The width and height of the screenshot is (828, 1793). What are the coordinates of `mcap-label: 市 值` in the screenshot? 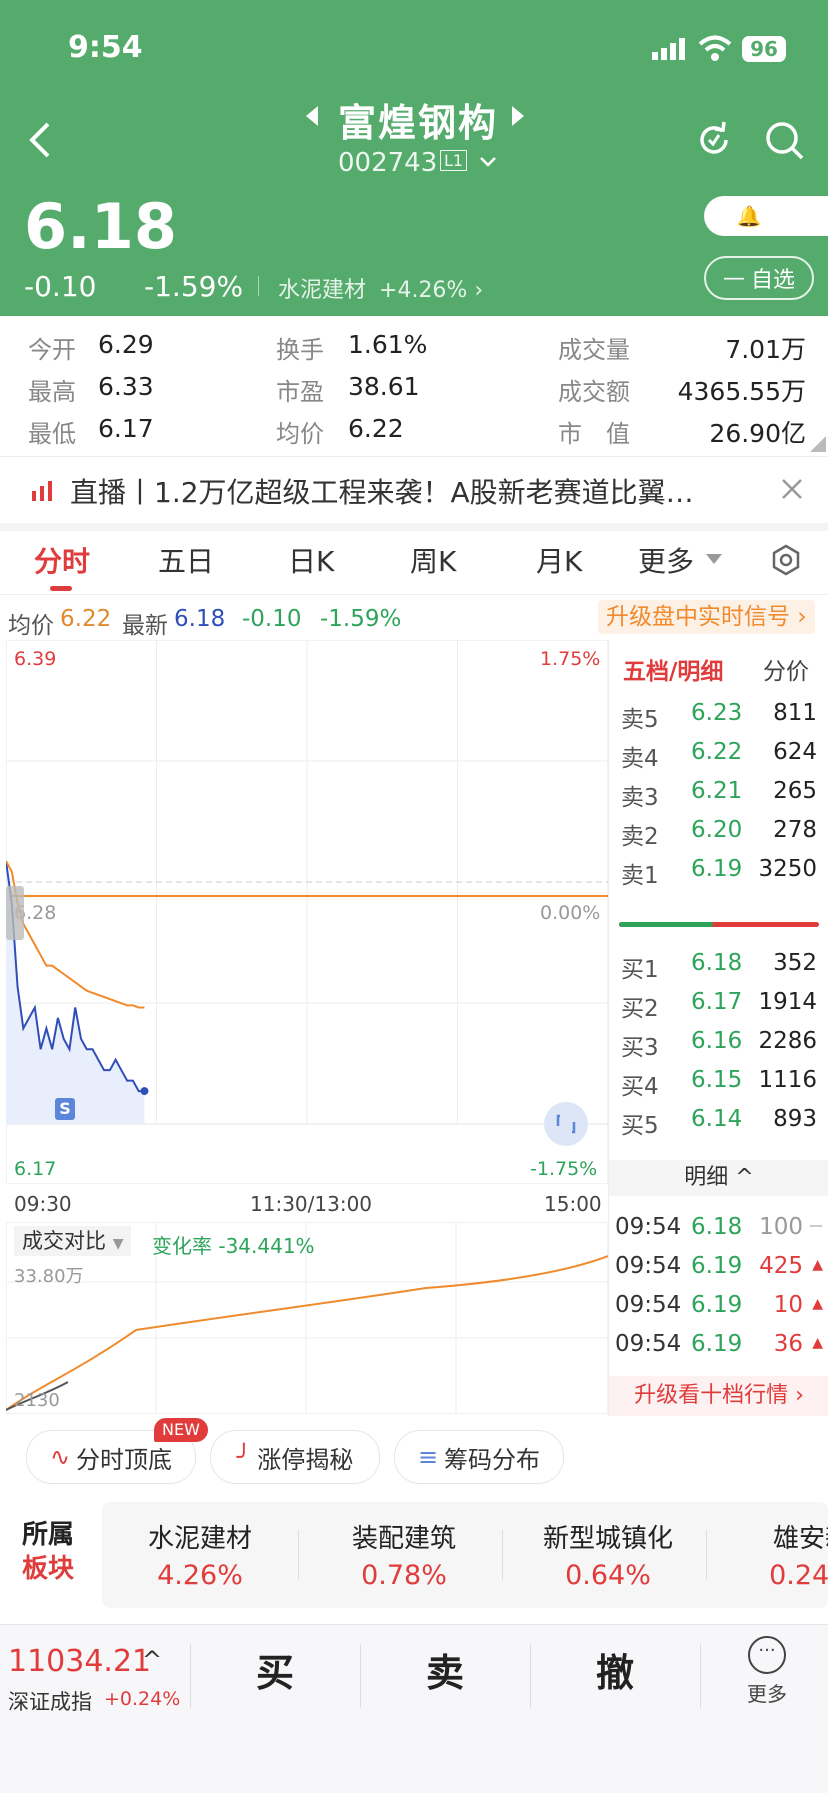 It's located at (594, 434).